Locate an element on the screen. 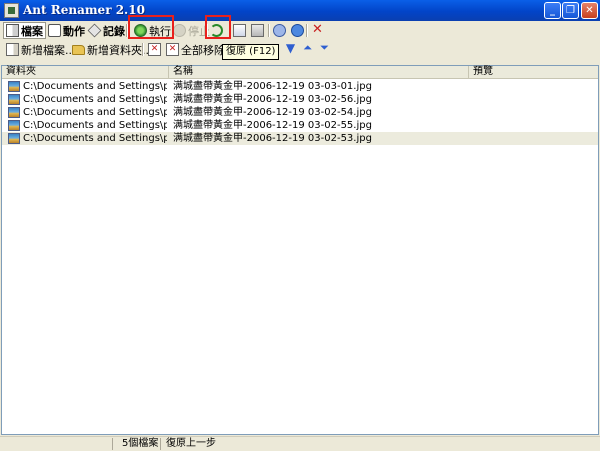 This screenshot has height=451, width=600. row-name: 满城盡帶黃金甲-2006-12-19 03-03-01.jpg is located at coordinates (272, 86).